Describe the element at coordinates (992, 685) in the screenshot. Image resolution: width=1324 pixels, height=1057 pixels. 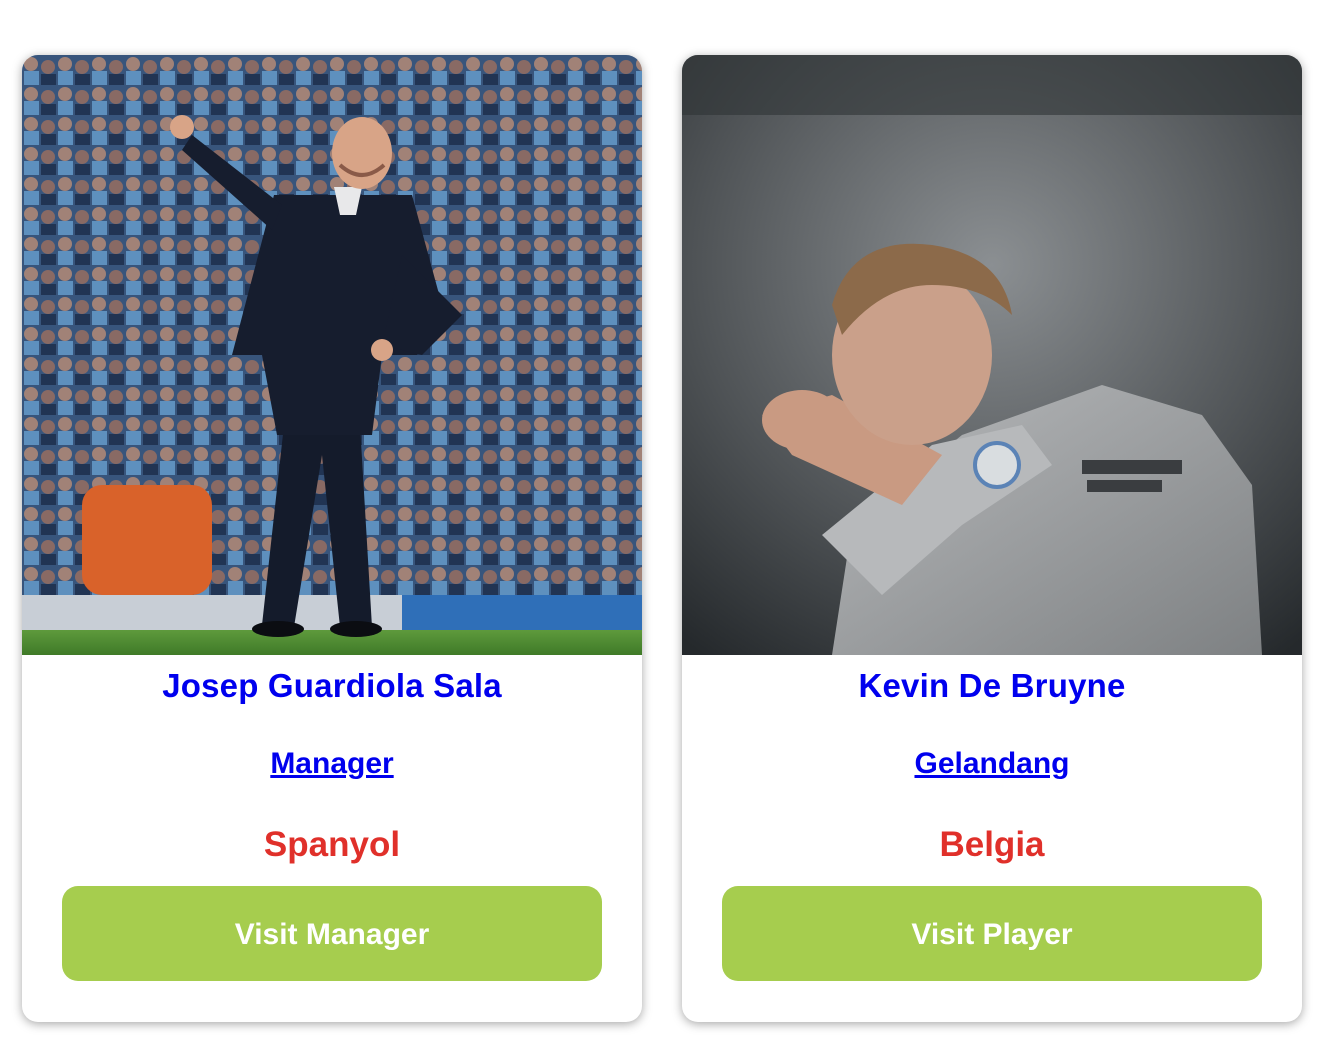
I see `player-name: Kevin De Bruyne` at that location.